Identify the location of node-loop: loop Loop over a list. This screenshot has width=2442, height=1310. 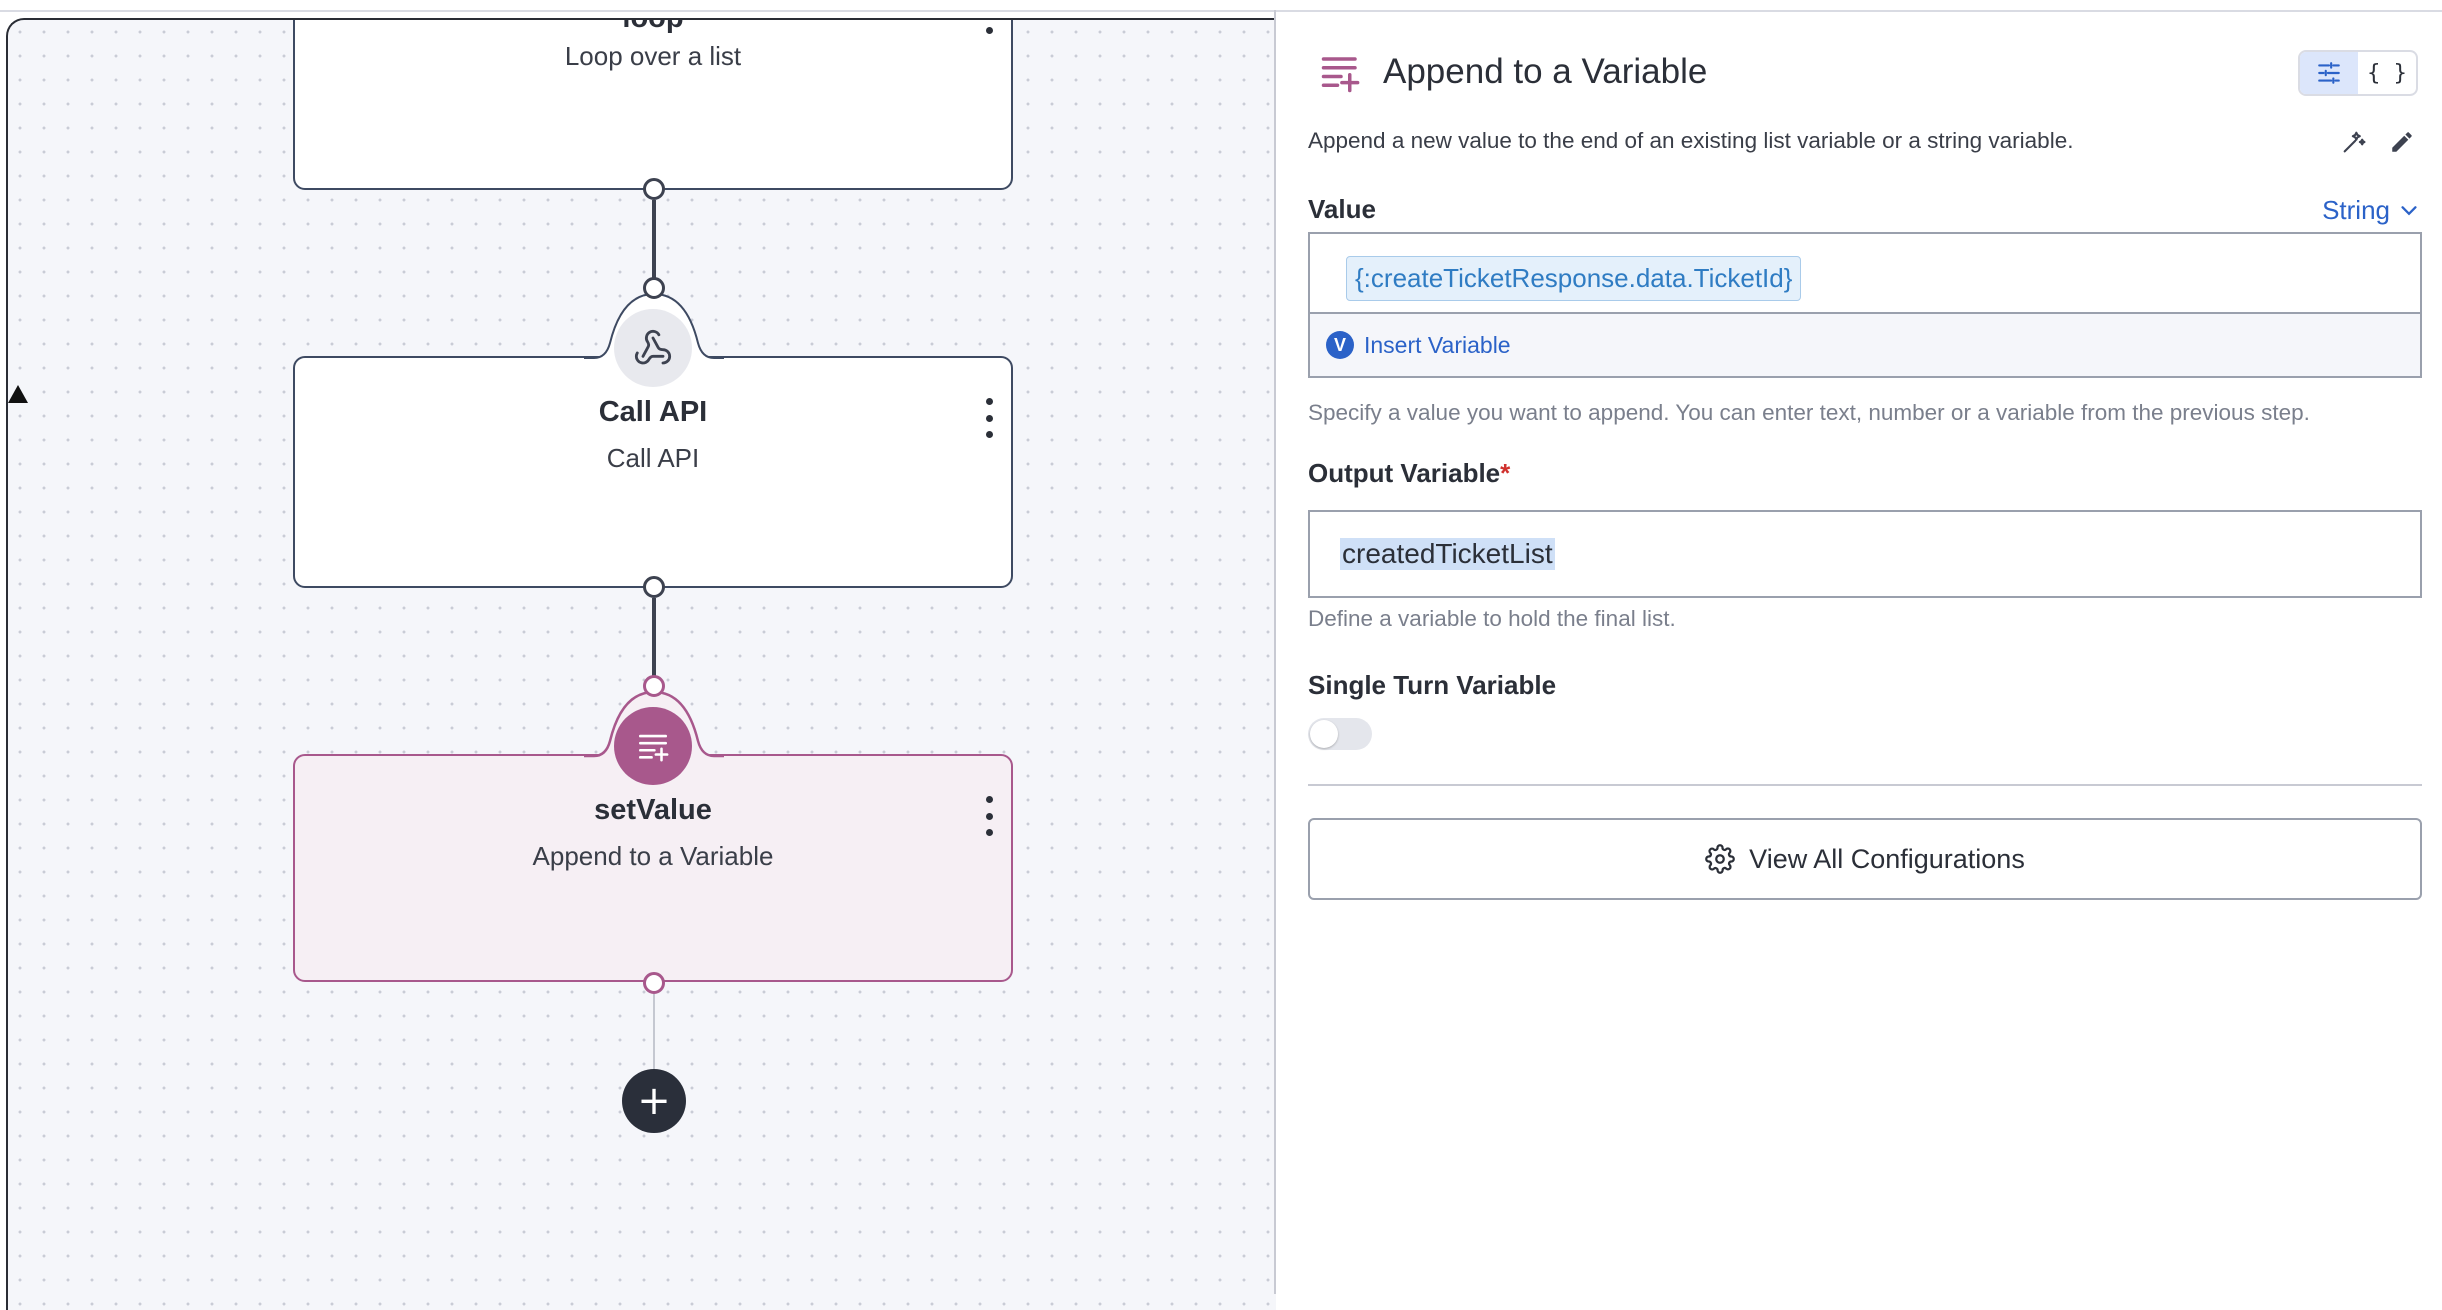
(653, 104).